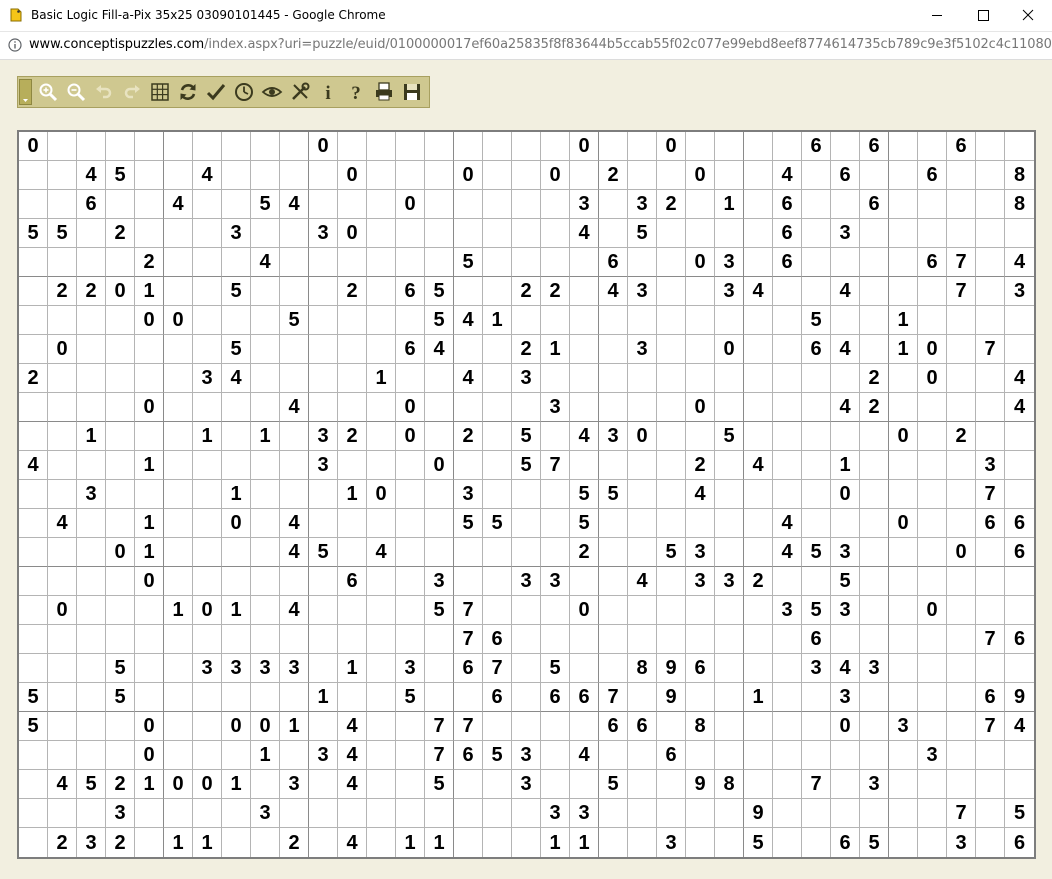  I want to click on puzzle-cell: 6, so click(468, 755).